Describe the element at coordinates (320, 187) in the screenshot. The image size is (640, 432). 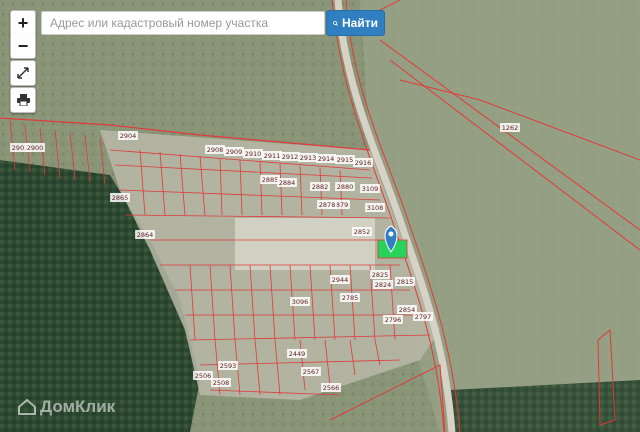
I see `plot-number: 2882` at that location.